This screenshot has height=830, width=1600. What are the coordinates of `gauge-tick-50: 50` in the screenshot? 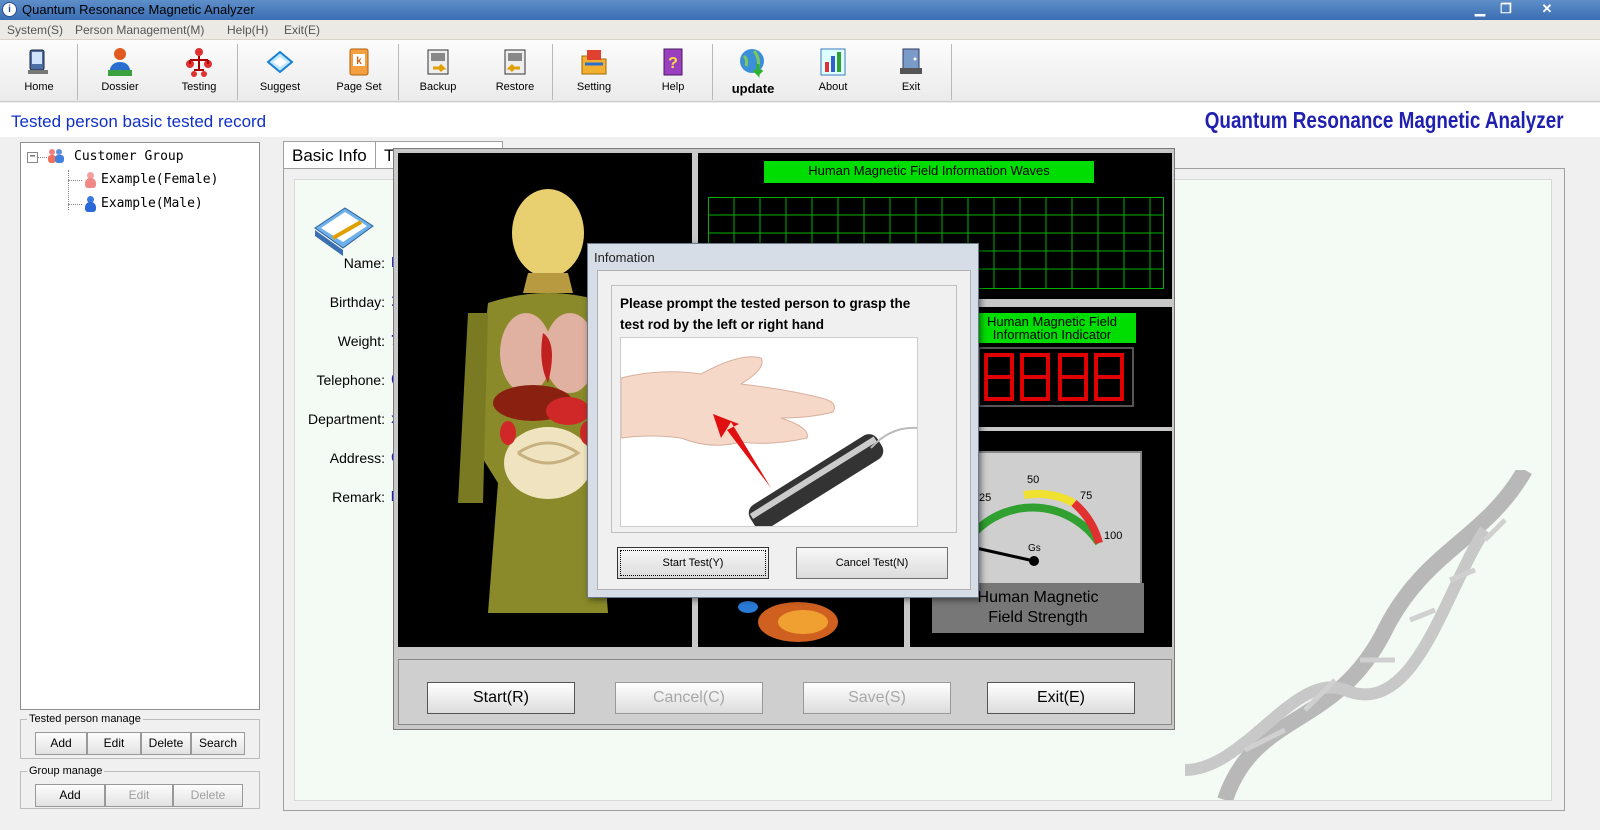 It's located at (1033, 480).